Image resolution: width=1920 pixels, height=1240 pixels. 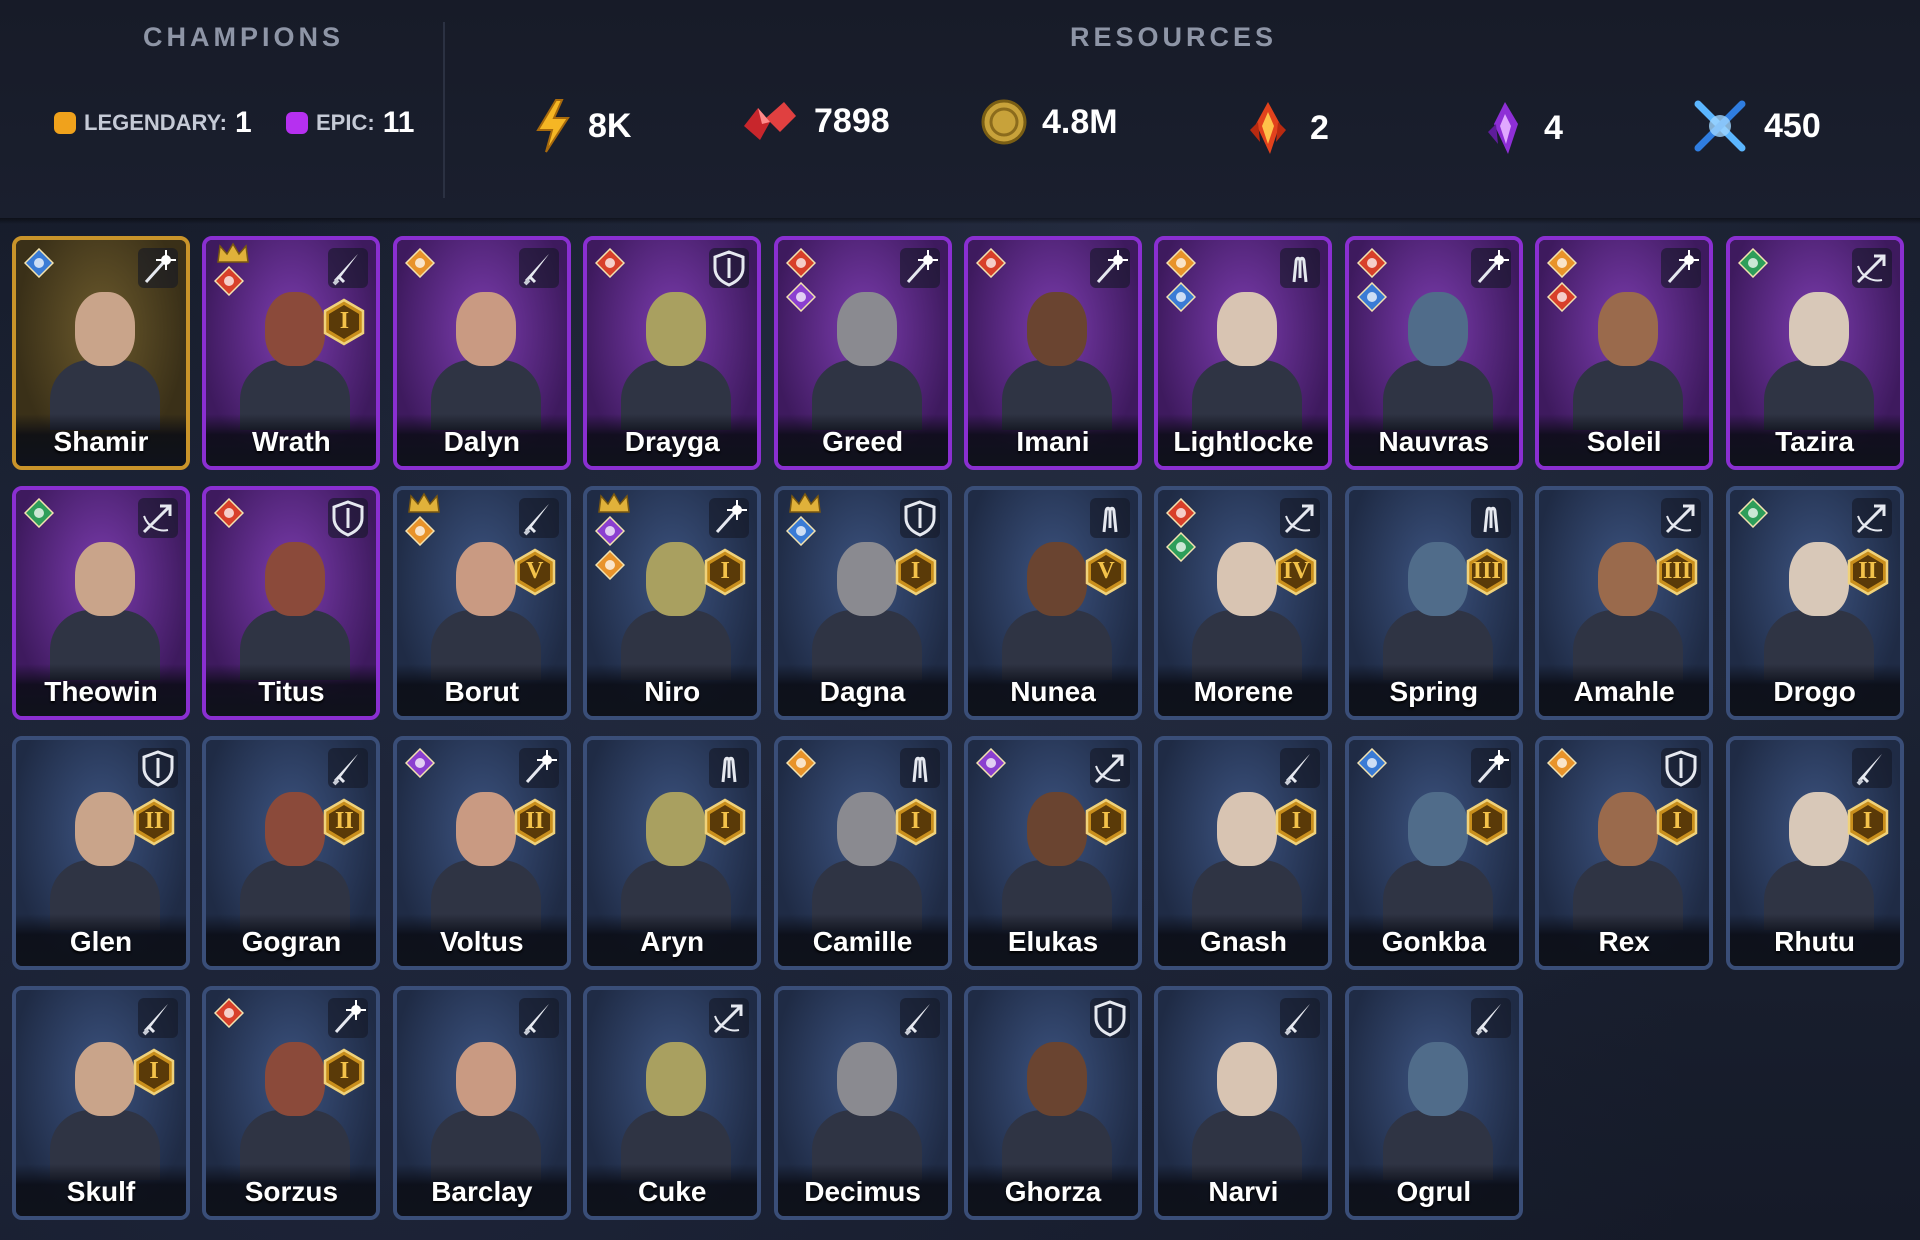 What do you see at coordinates (1815, 441) in the screenshot?
I see `champion-name: Tazira` at bounding box center [1815, 441].